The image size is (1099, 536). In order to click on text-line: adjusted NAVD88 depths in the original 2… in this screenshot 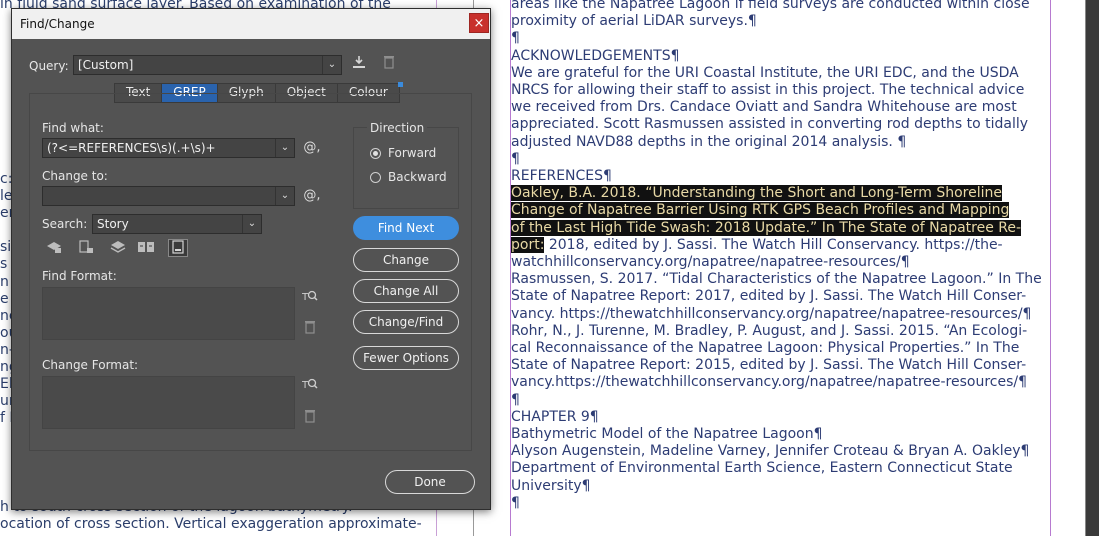, I will do `click(709, 141)`.